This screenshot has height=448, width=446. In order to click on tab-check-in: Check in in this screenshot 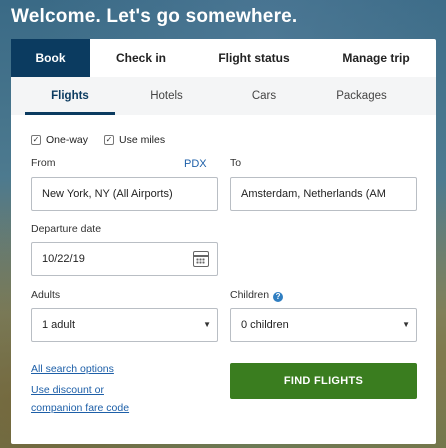, I will do `click(141, 58)`.